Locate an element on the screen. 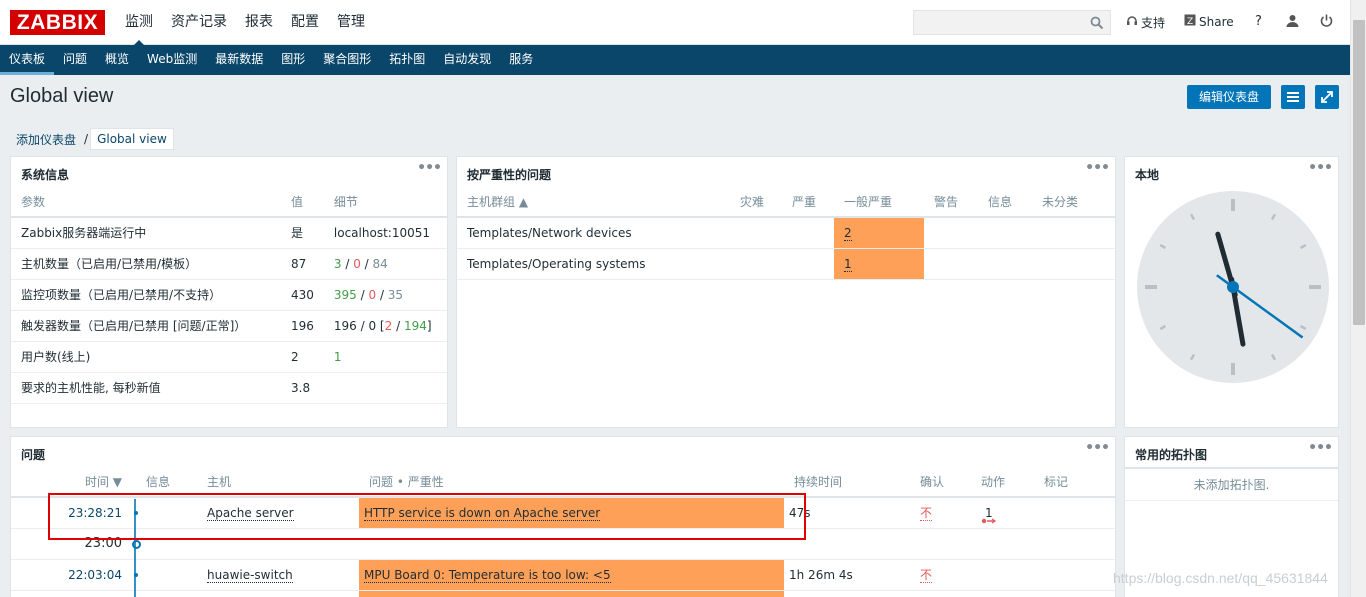 This screenshot has width=1366, height=597. submenu-graphs: 图形 is located at coordinates (293, 60).